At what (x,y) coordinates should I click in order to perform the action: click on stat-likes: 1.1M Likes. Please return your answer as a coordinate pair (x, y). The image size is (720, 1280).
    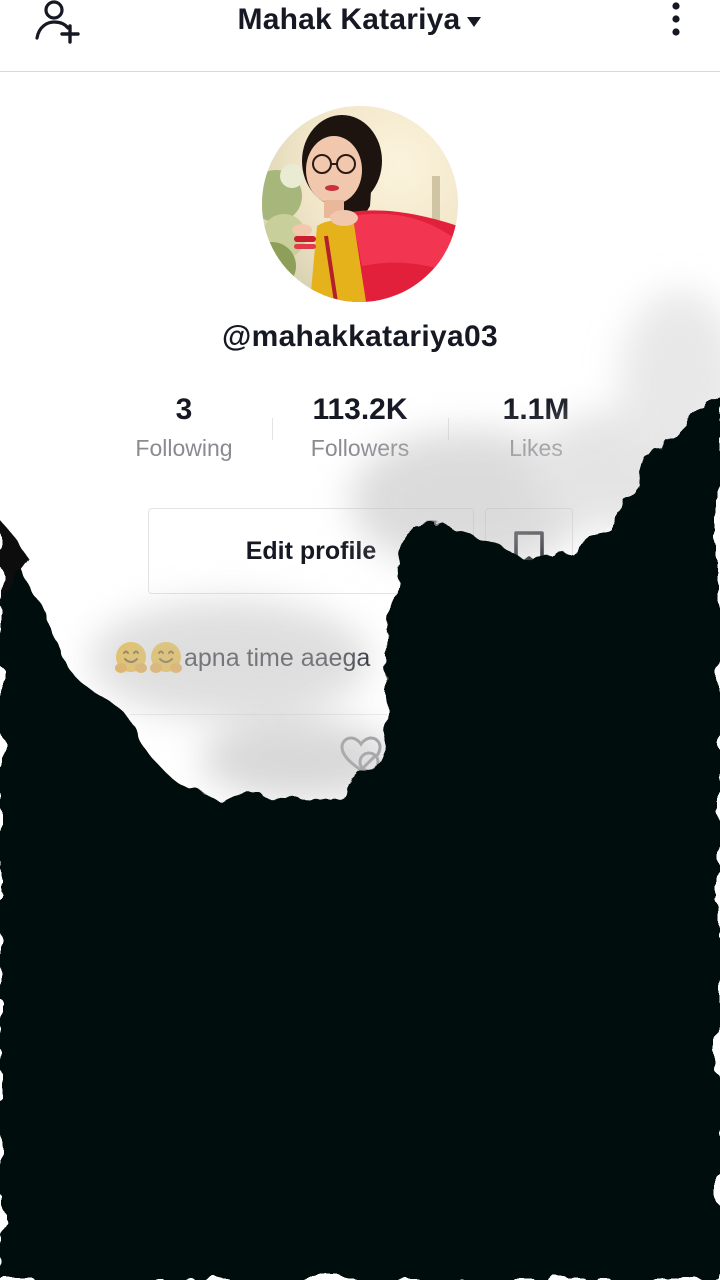
    Looking at the image, I should click on (536, 427).